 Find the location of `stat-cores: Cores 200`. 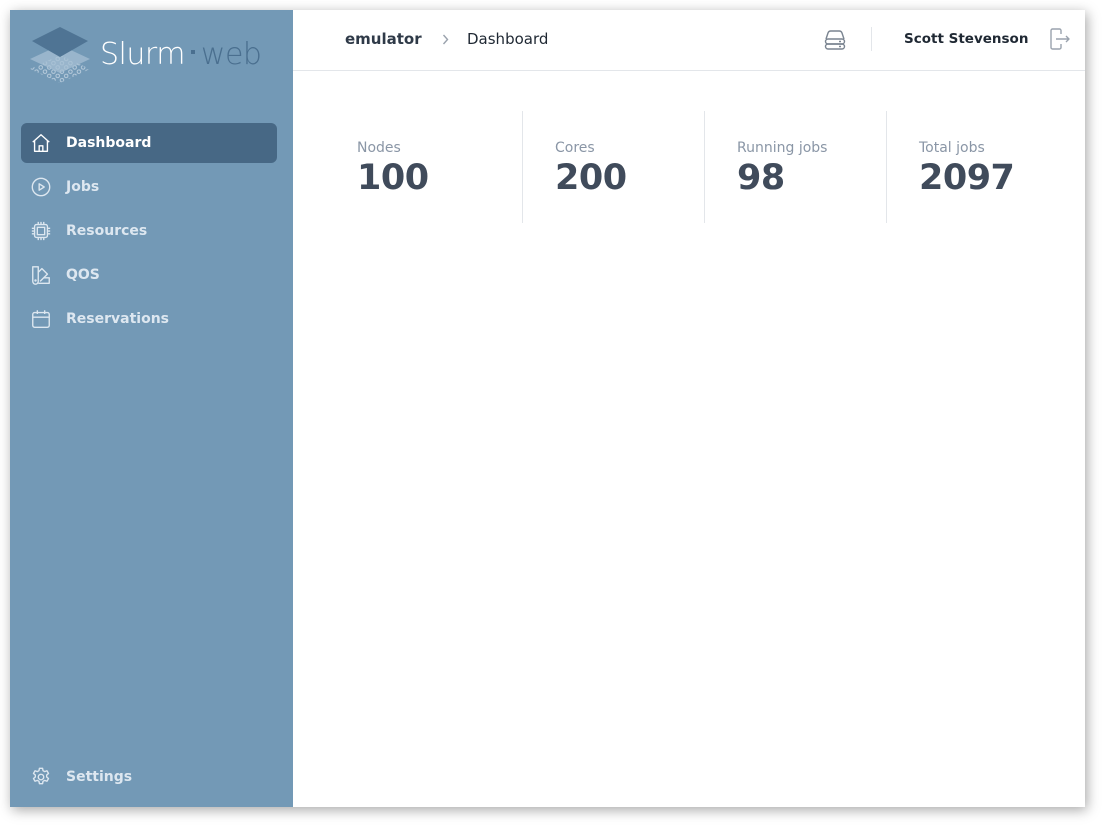

stat-cores: Cores 200 is located at coordinates (613, 167).